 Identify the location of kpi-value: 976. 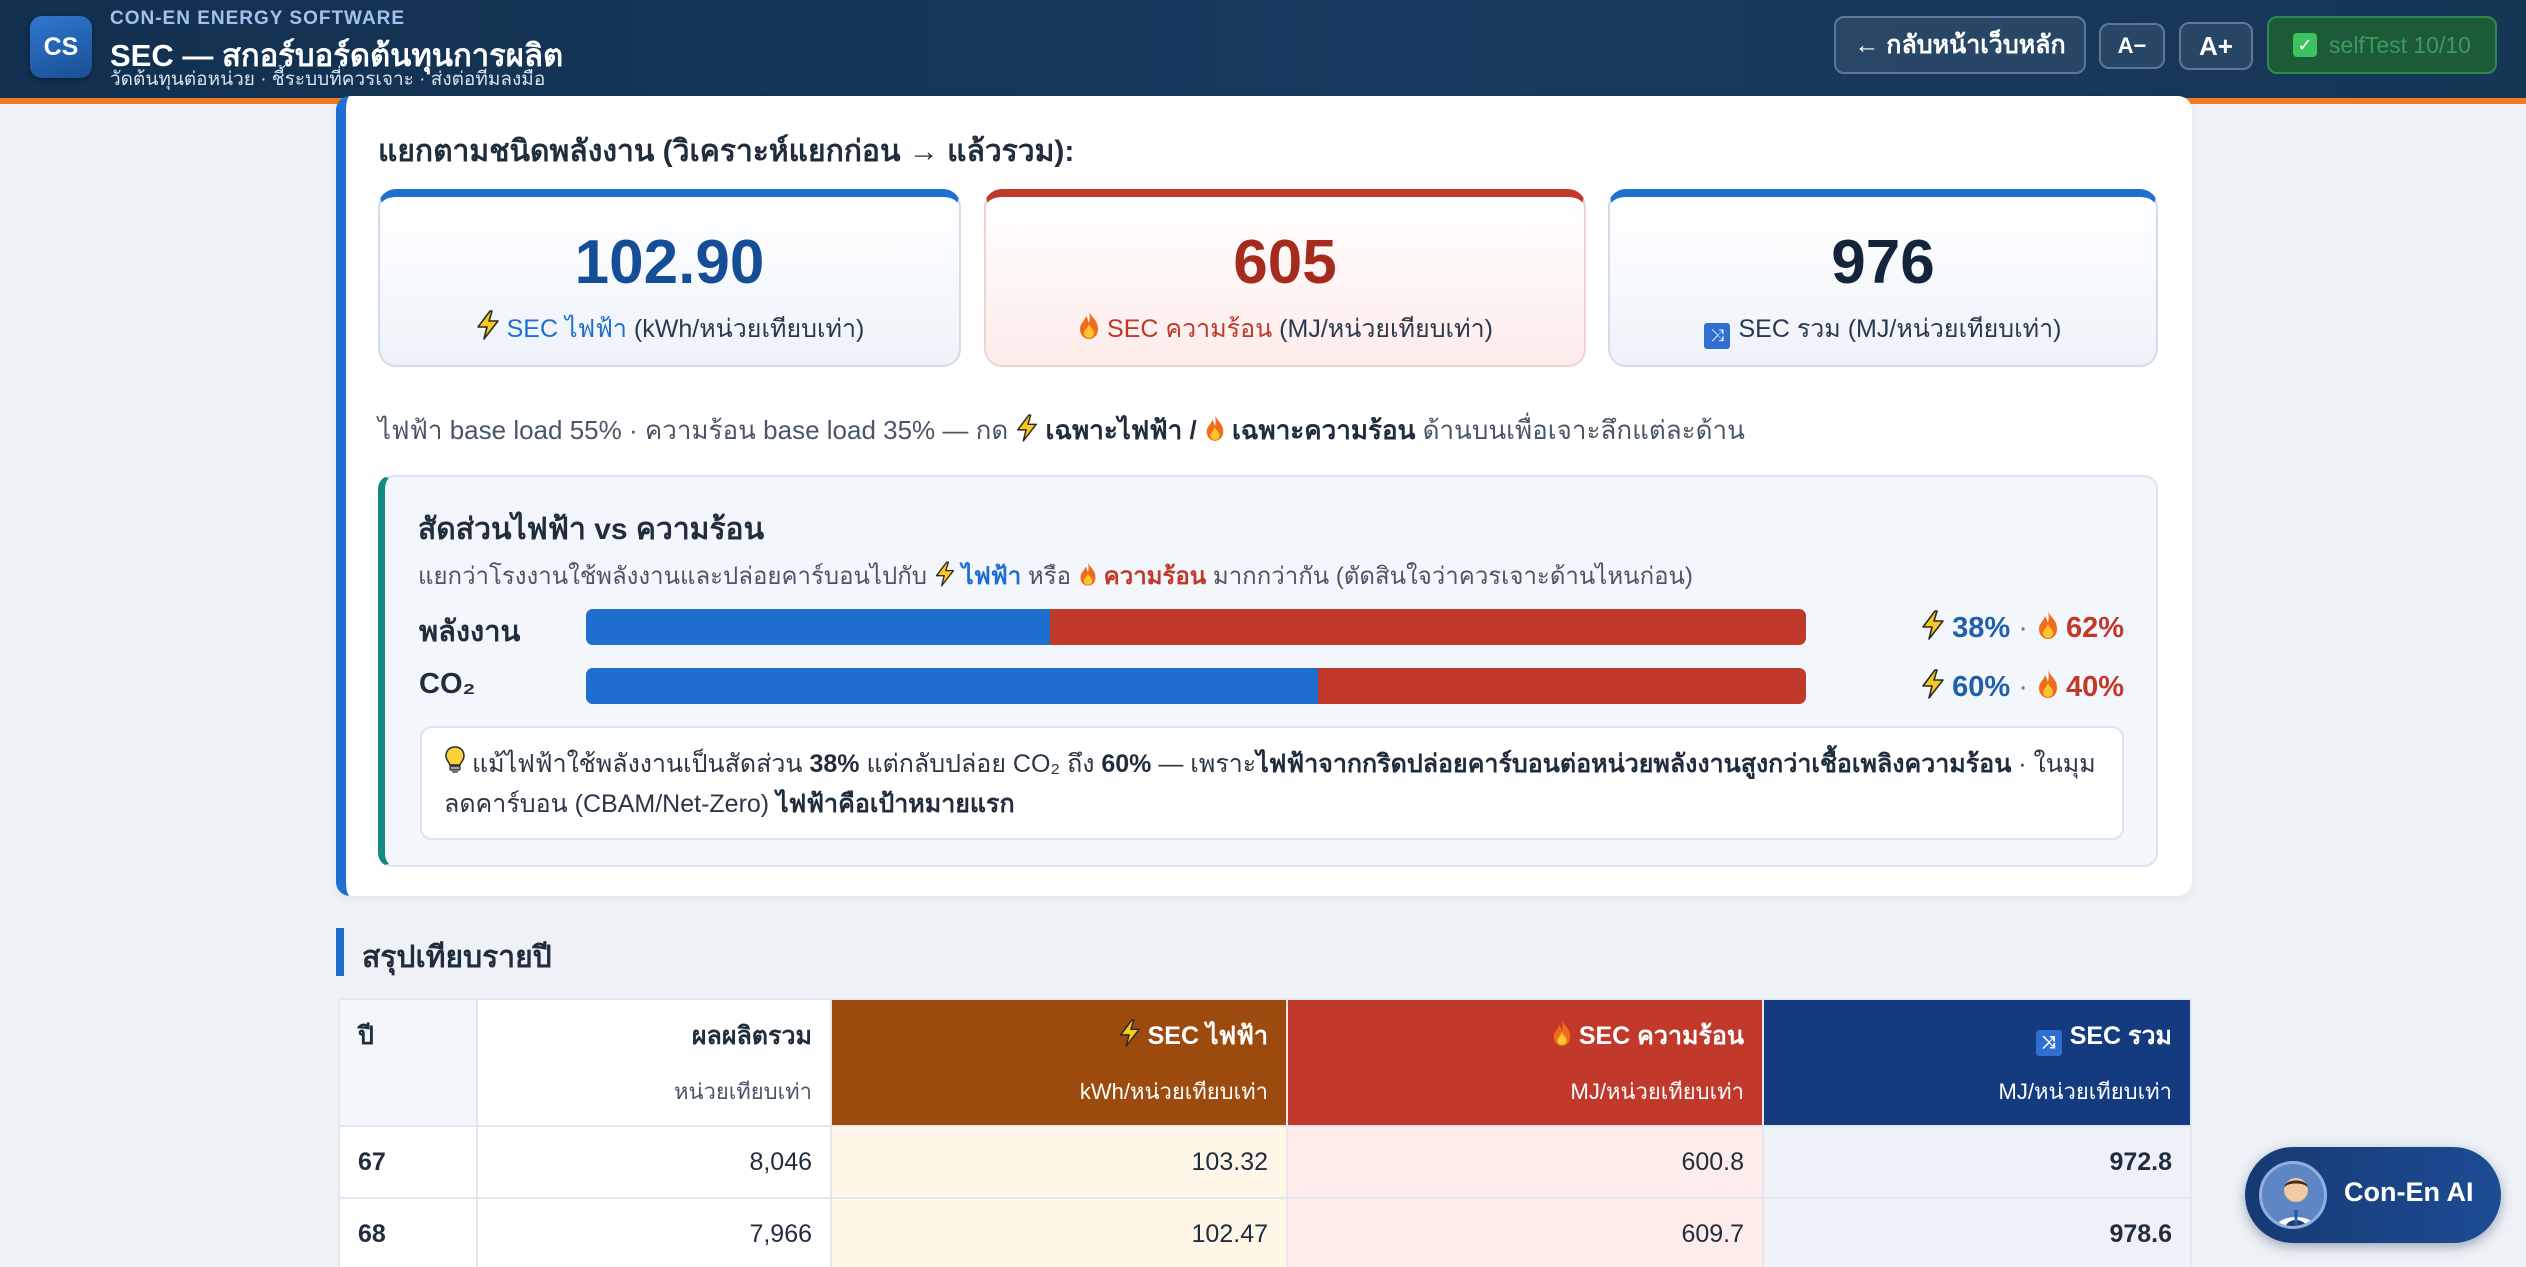
(1883, 262).